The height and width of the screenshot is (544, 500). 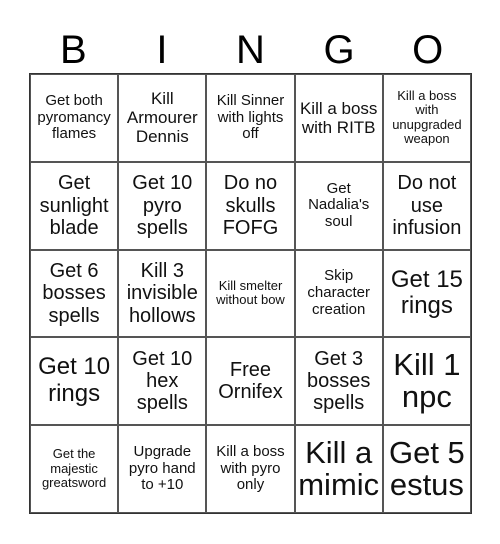 I want to click on bingo-cell: Kill a boss with RITB, so click(x=338, y=118).